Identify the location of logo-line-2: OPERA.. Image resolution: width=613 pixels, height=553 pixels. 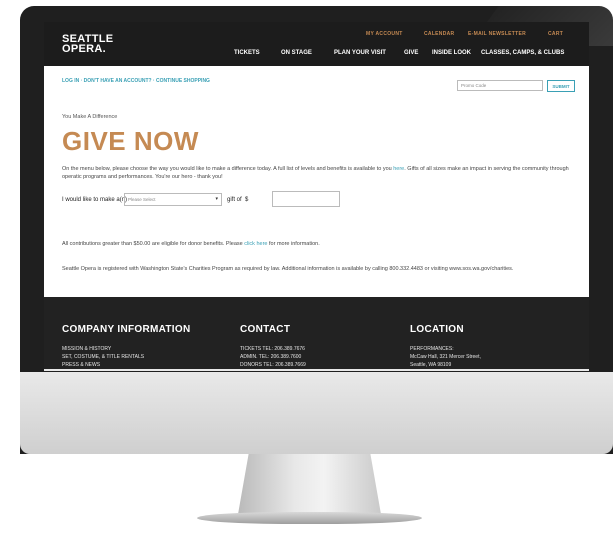
(84, 49).